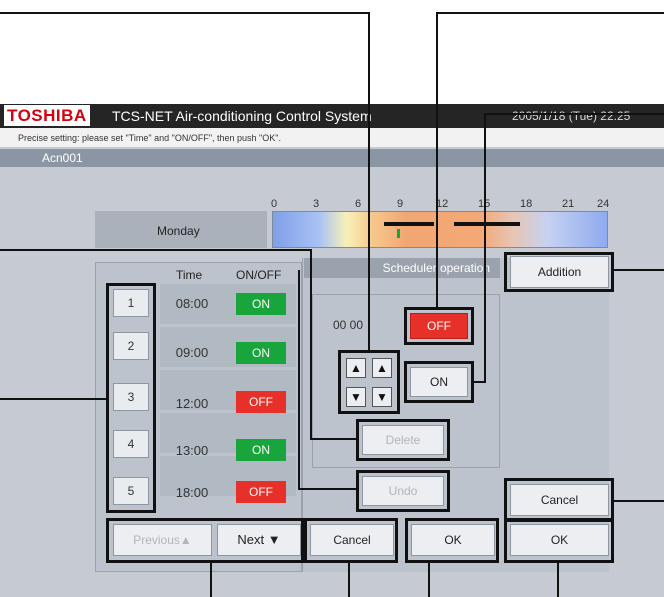 The height and width of the screenshot is (597, 664). What do you see at coordinates (351, 540) in the screenshot?
I see `cancel-callout-box` at bounding box center [351, 540].